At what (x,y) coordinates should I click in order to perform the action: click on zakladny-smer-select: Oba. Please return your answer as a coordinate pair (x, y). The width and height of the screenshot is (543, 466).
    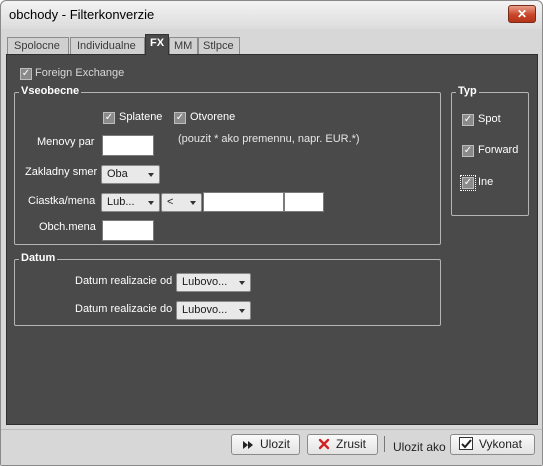
    Looking at the image, I should click on (130, 174).